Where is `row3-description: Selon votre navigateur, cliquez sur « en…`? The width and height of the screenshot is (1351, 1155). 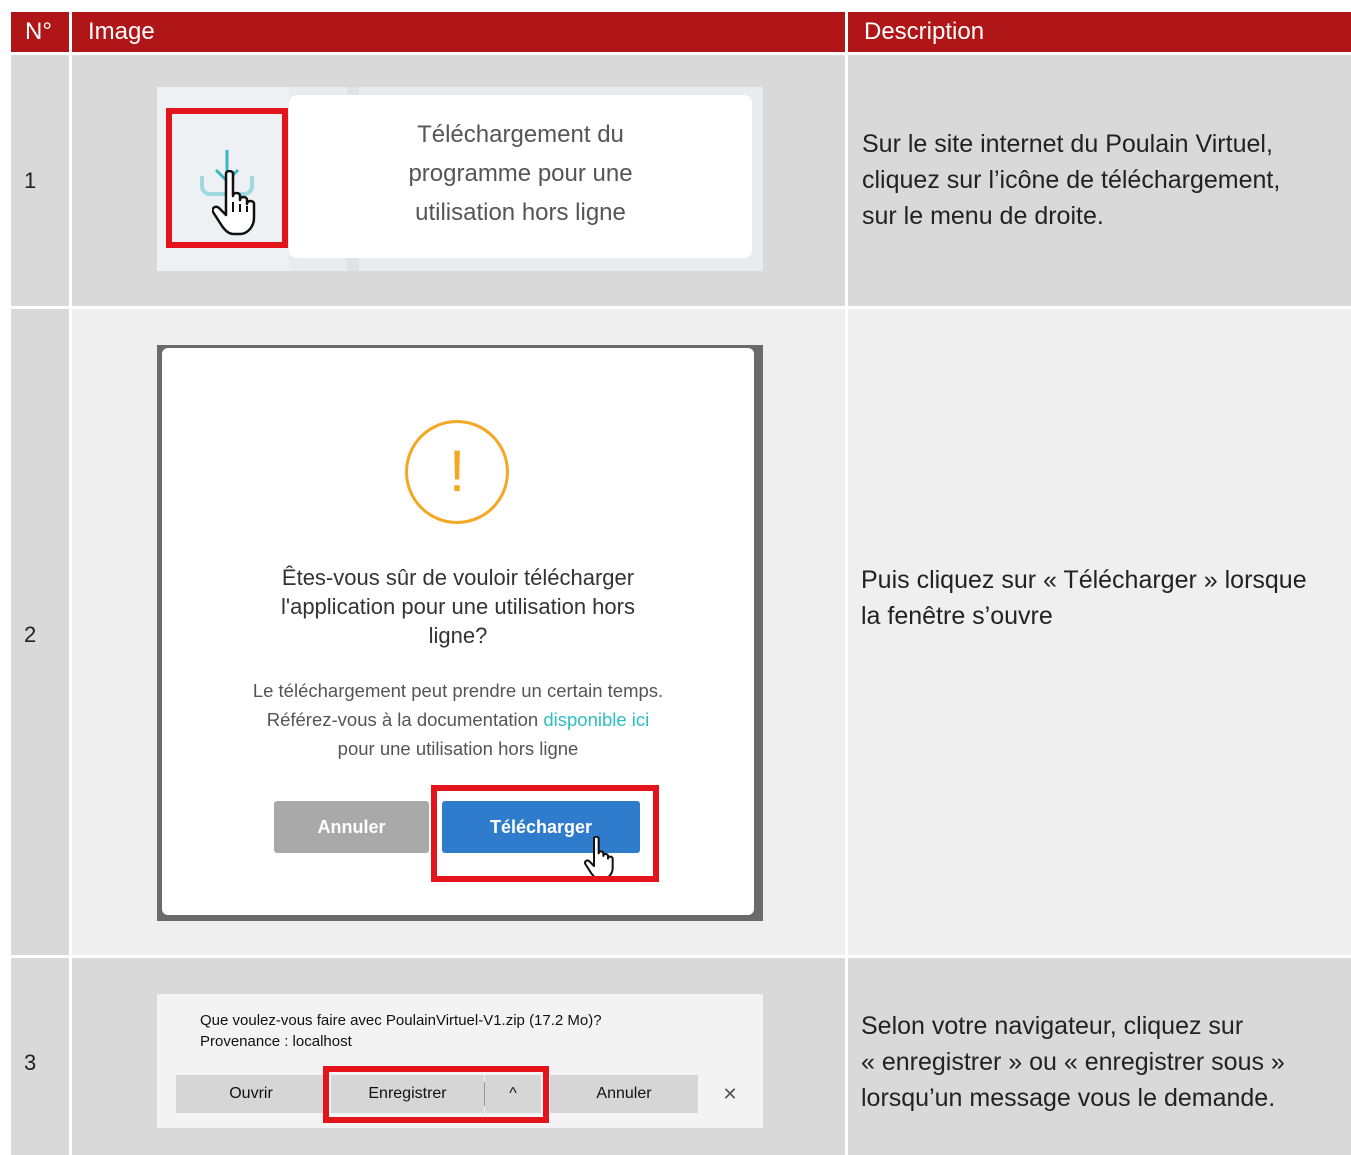
row3-description: Selon votre navigateur, cliquez sur « en… is located at coordinates (1073, 1062).